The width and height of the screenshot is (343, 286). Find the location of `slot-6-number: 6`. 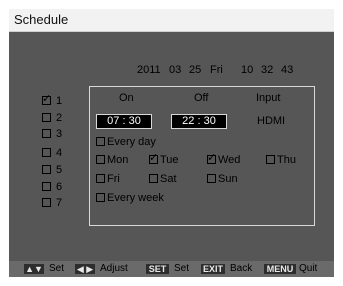

slot-6-number: 6 is located at coordinates (59, 187).